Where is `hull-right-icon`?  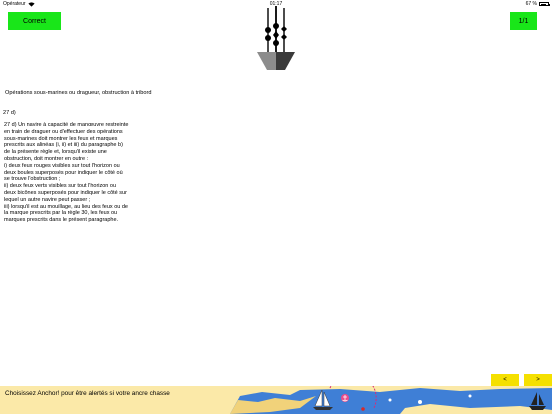
hull-right-icon is located at coordinates (285, 61).